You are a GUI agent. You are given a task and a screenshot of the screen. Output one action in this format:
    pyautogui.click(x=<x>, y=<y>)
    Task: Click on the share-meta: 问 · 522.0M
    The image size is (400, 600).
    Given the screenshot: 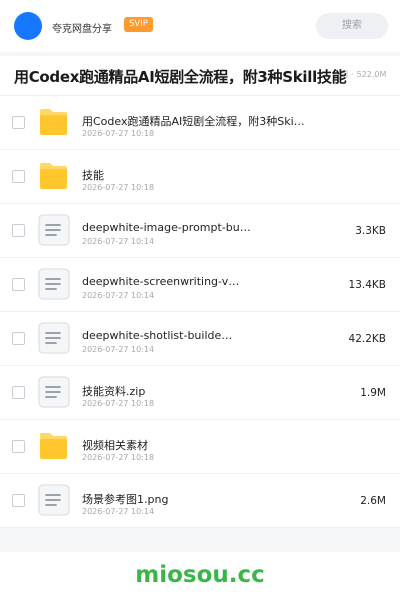 What is the action you would take?
    pyautogui.click(x=363, y=74)
    